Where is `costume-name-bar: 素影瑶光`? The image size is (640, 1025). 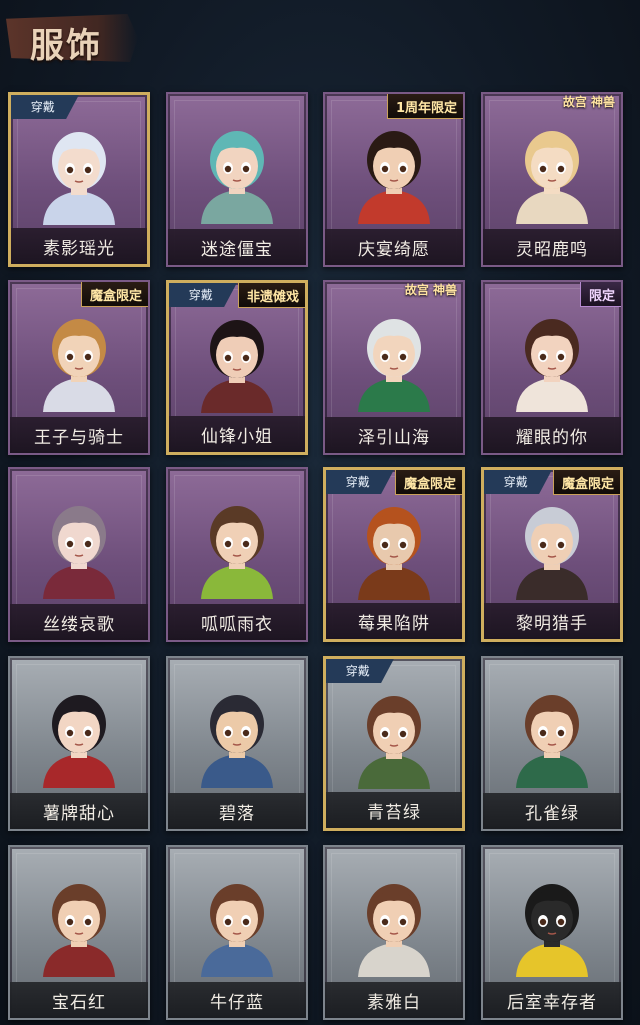 costume-name-bar: 素影瑶光 is located at coordinates (79, 246).